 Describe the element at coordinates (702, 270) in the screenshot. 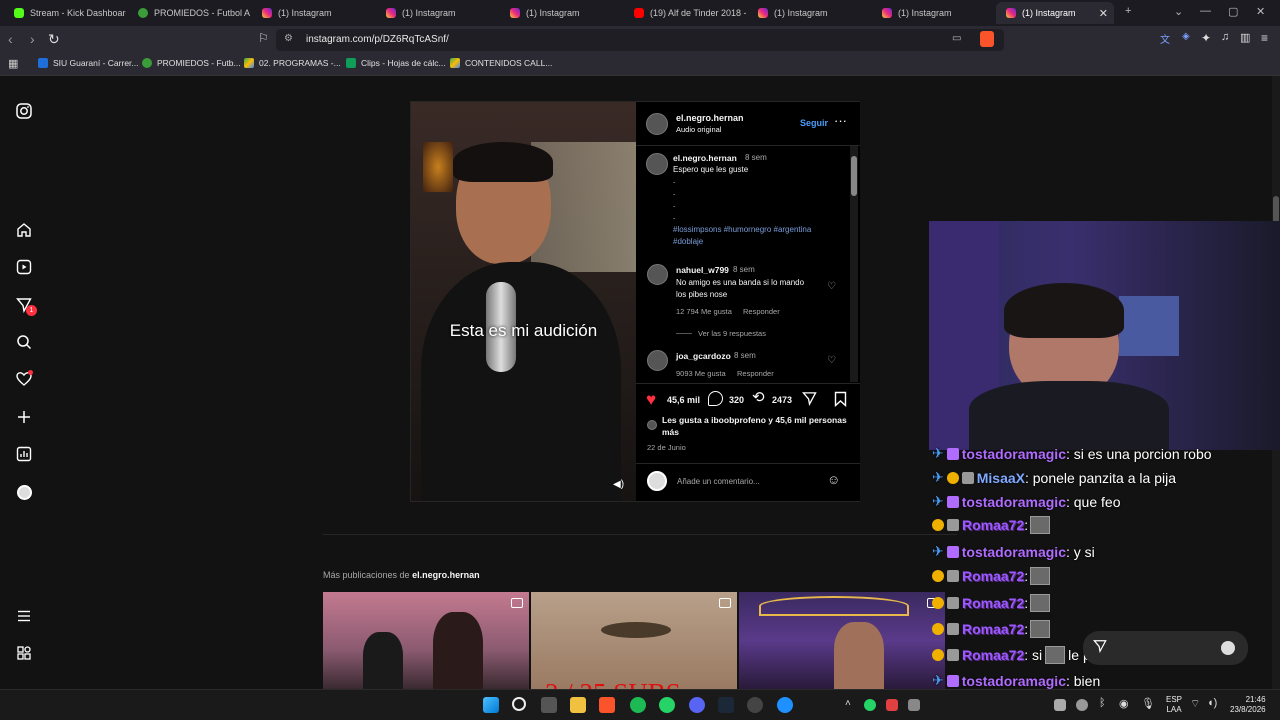

I see `comment-user: nahuel_w799` at that location.